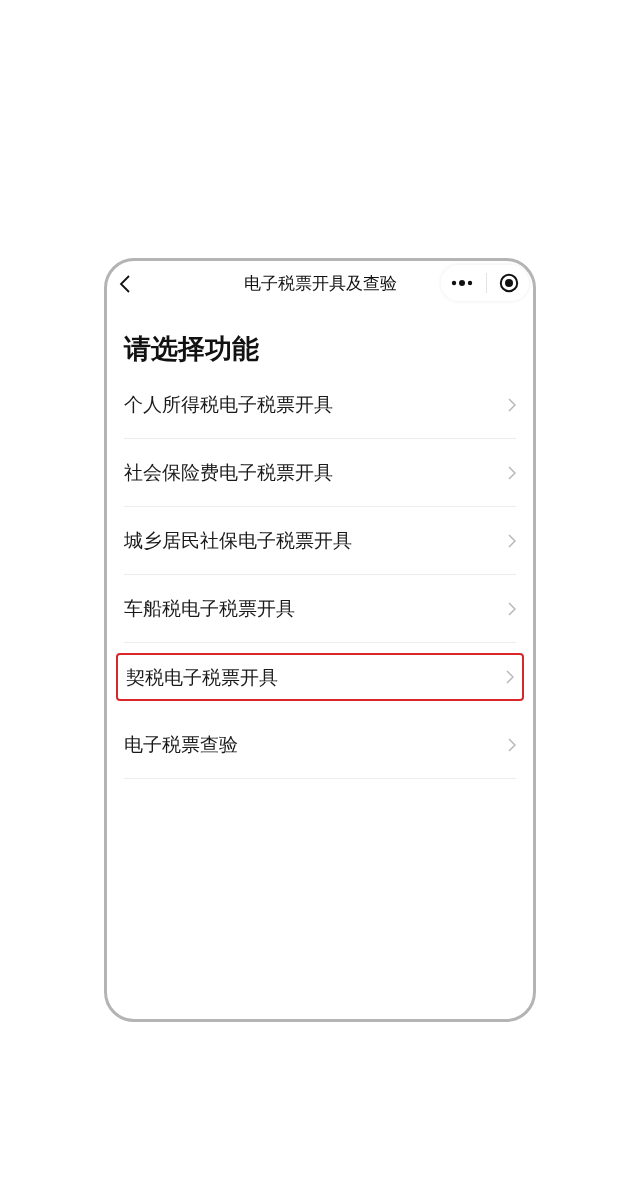  What do you see at coordinates (181, 745) in the screenshot?
I see `item-label: 电子税票查验` at bounding box center [181, 745].